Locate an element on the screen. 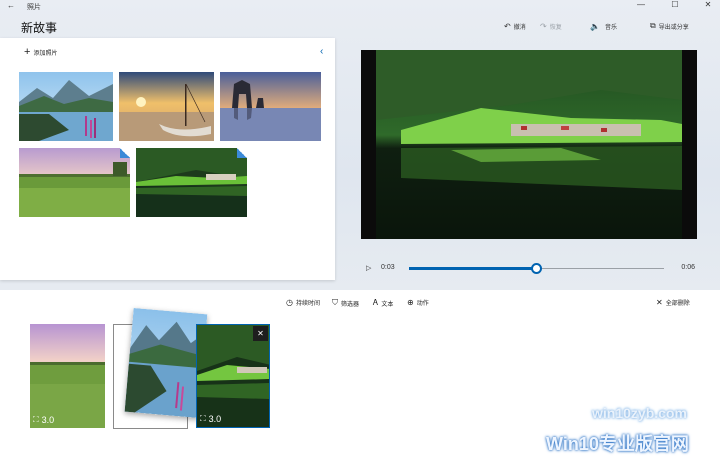  watermark-url: win10zyb.com is located at coordinates (639, 413).